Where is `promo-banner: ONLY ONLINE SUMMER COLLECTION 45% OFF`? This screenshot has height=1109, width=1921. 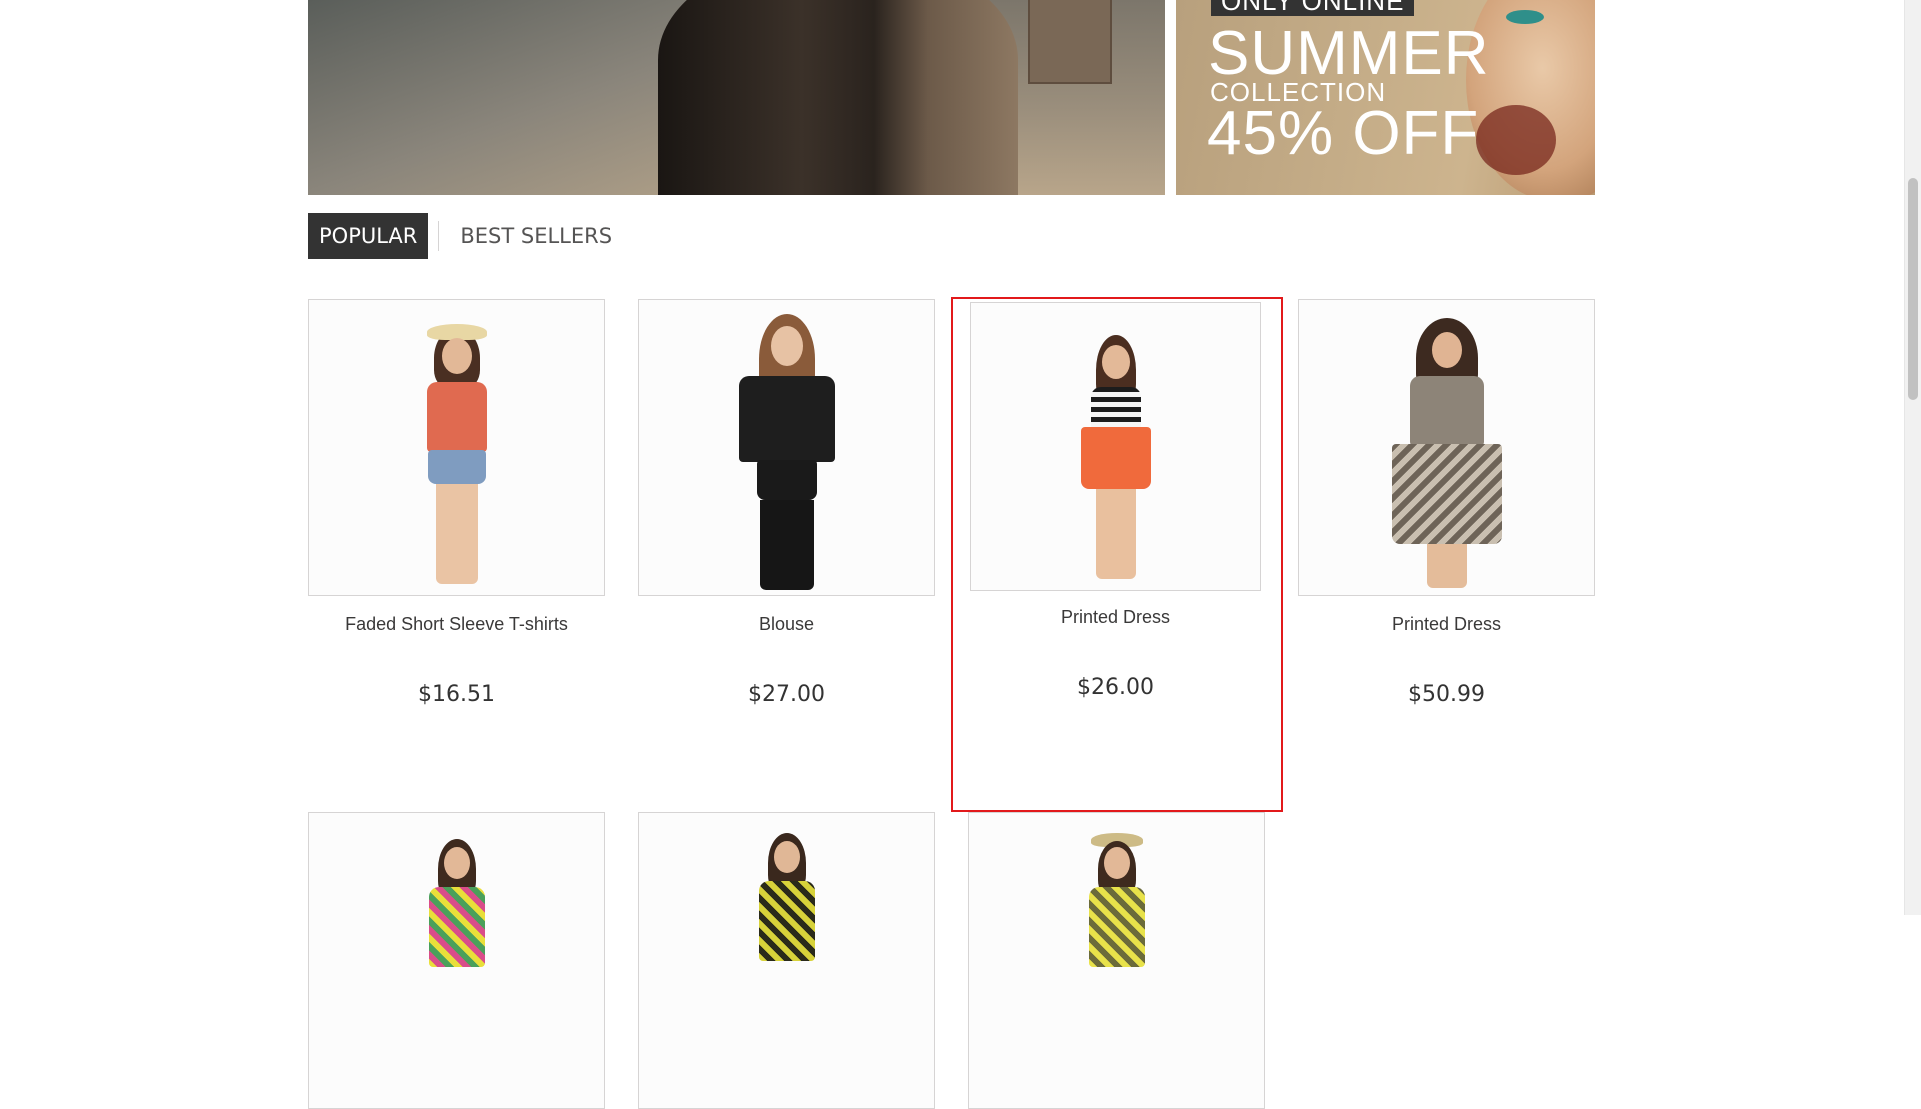
promo-banner: ONLY ONLINE SUMMER COLLECTION 45% OFF is located at coordinates (1385, 97).